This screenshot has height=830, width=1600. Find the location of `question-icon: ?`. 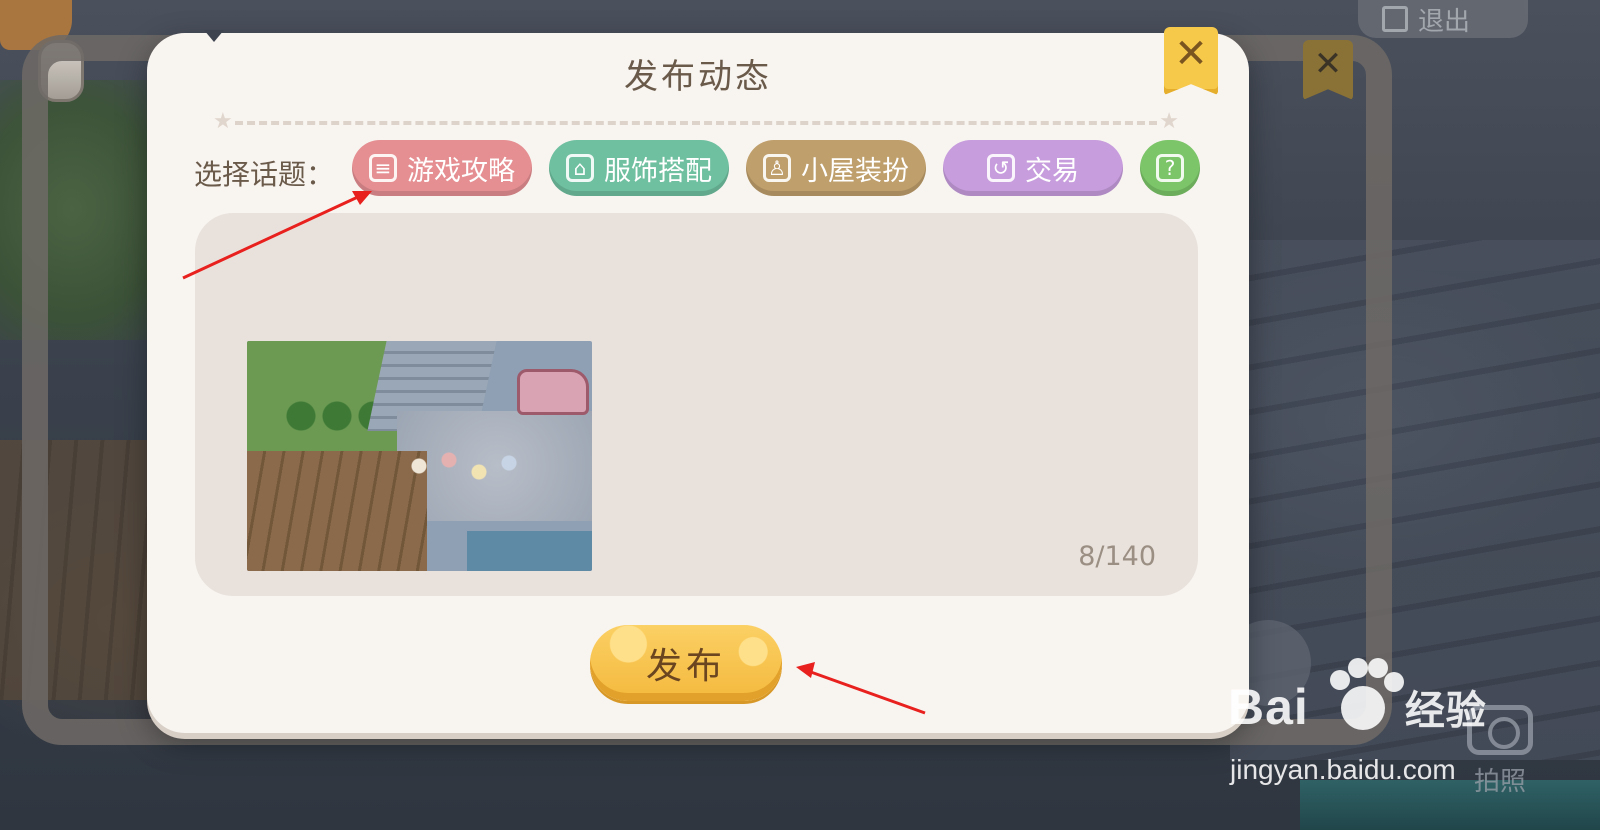

question-icon: ? is located at coordinates (1170, 168).